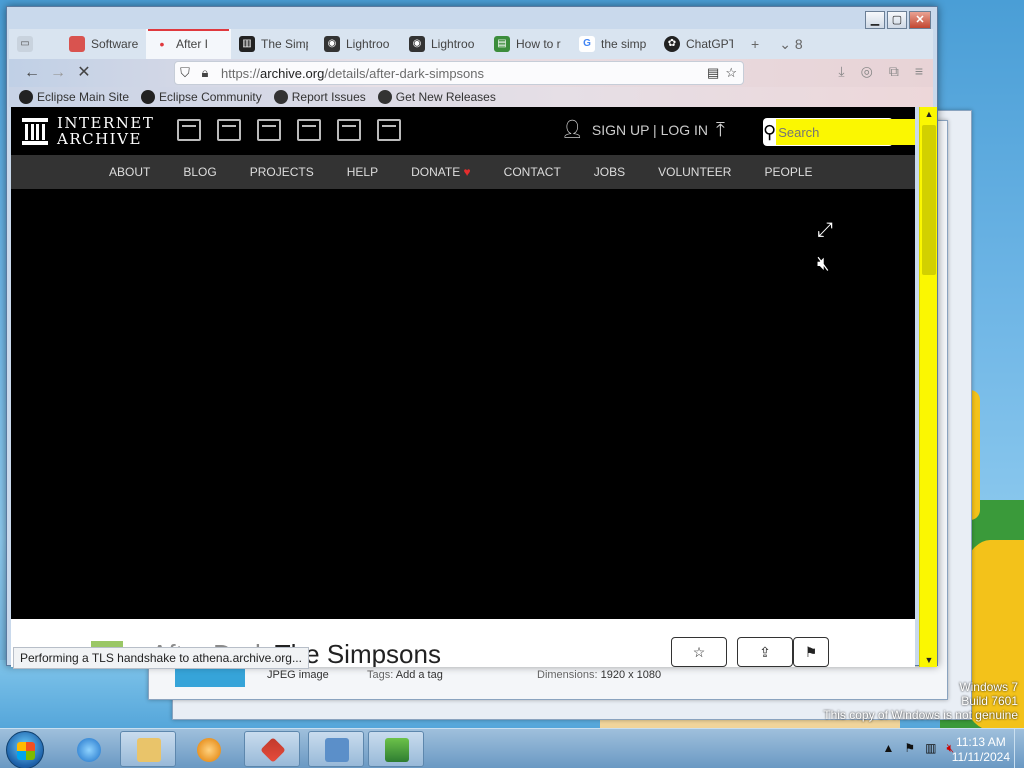 The height and width of the screenshot is (768, 1024). What do you see at coordinates (909, 748) in the screenshot?
I see `action-center-flag-icon: ⚑` at bounding box center [909, 748].